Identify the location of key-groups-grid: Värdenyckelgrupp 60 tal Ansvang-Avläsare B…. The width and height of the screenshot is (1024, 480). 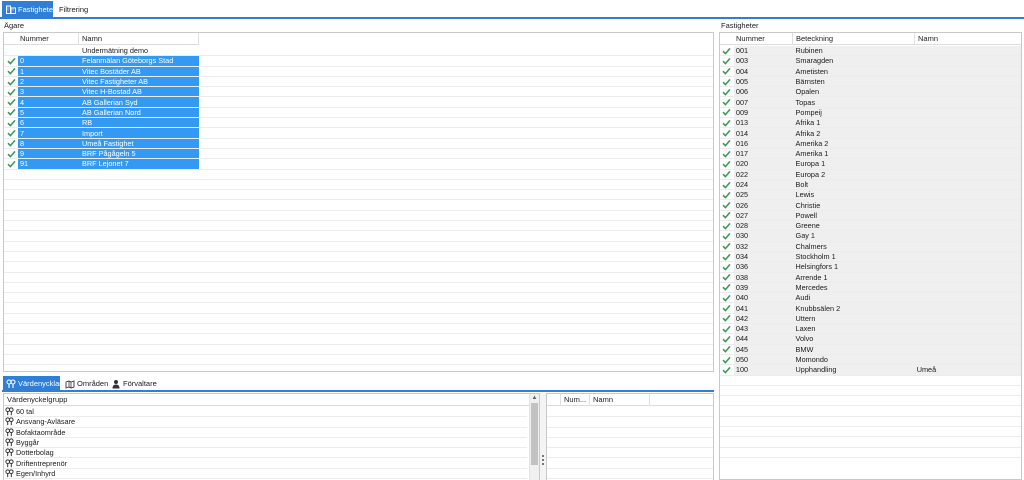
(271, 436).